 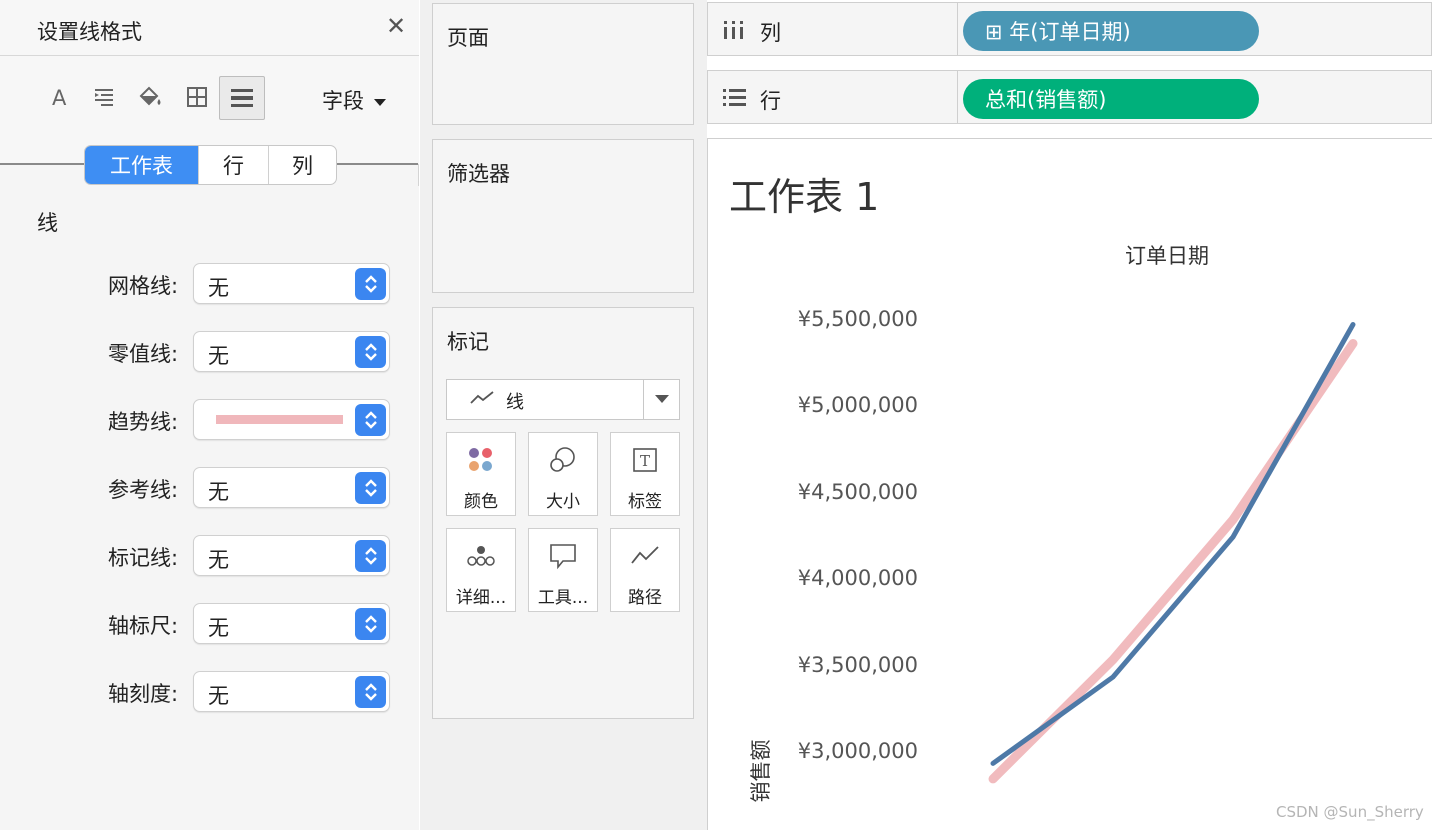 I want to click on trend-line, so click(x=1173, y=561).